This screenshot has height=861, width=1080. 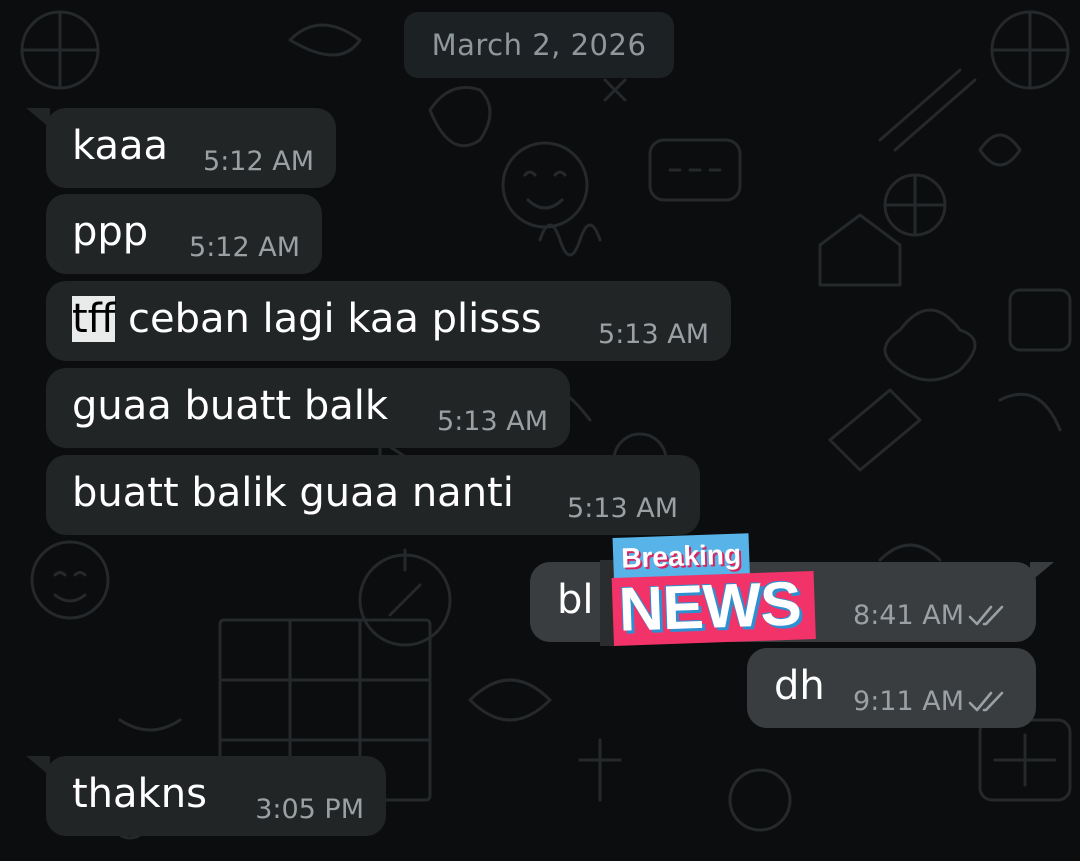 I want to click on incoming-message: buatt balik guaa nanti 5:13 AM, so click(x=373, y=495).